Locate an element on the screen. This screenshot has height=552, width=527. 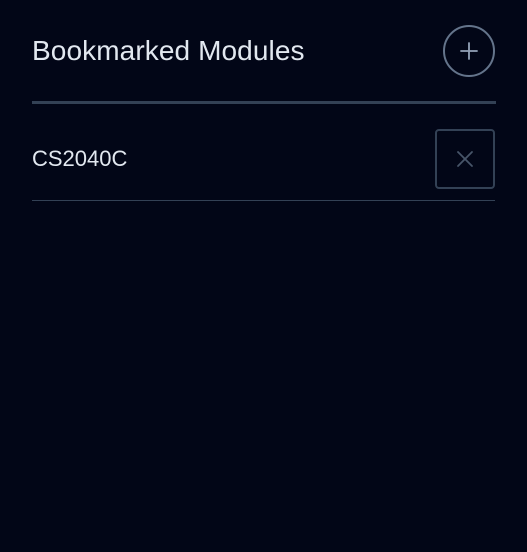
remove-bookmark-button is located at coordinates (465, 159).